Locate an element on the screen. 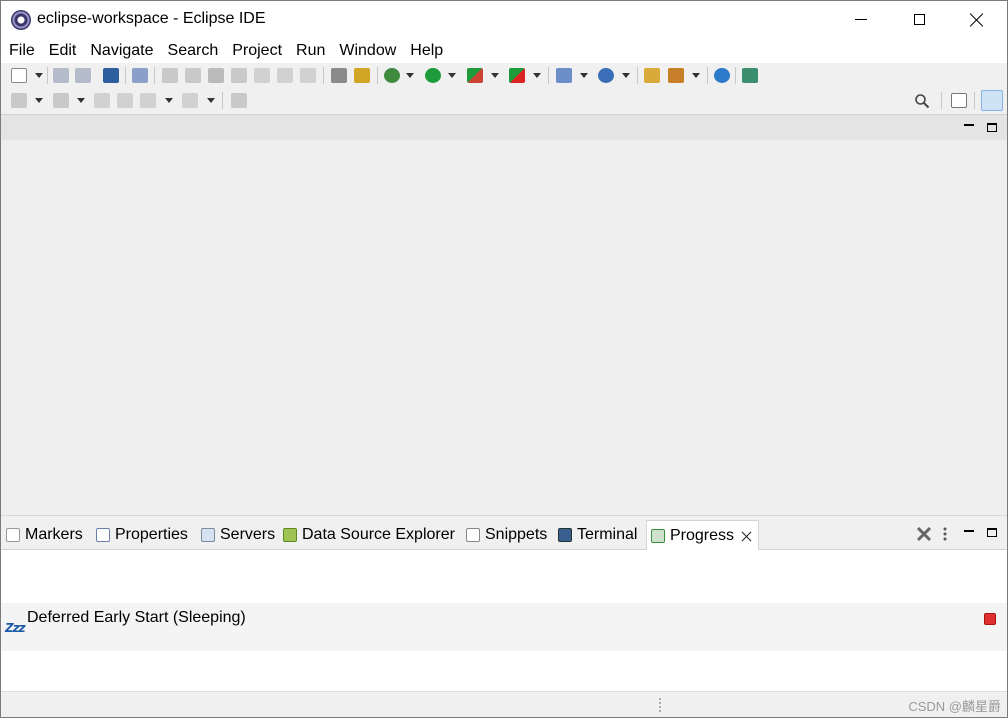 Image resolution: width=1008 pixels, height=718 pixels. close-icon is located at coordinates (977, 20).